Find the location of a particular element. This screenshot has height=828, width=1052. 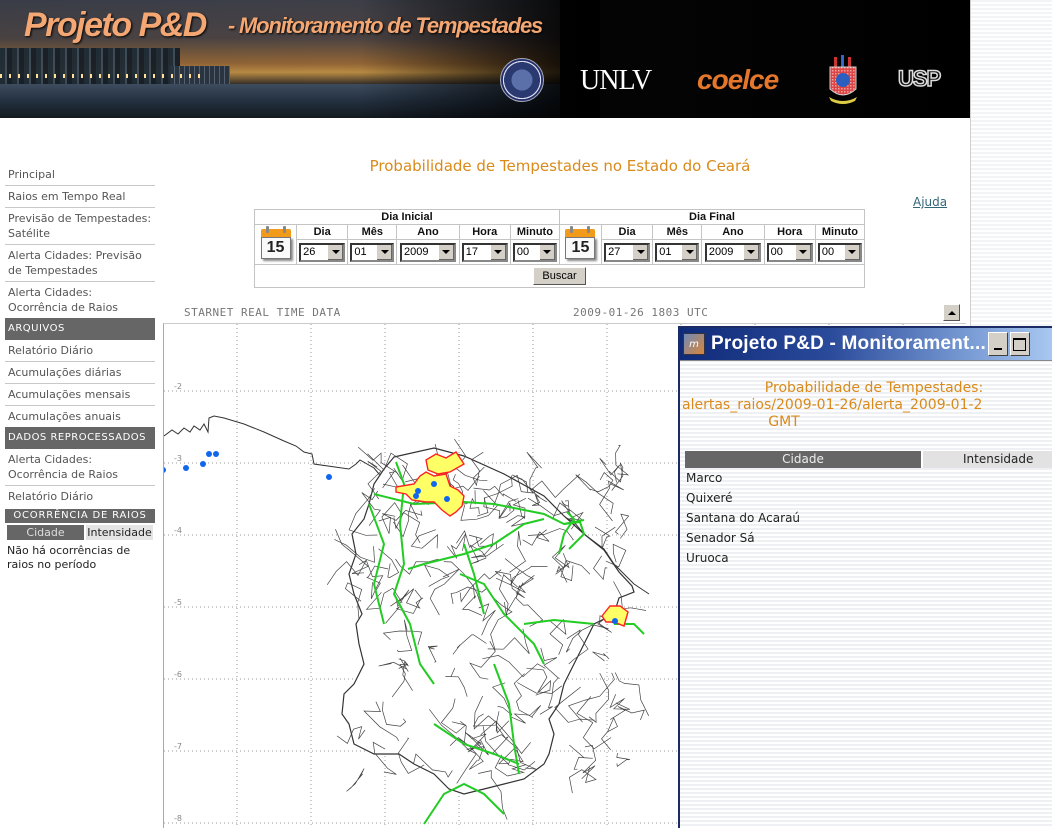

ocorrencia-empty-message: Não há ocorrências de raios no período is located at coordinates (69, 557).